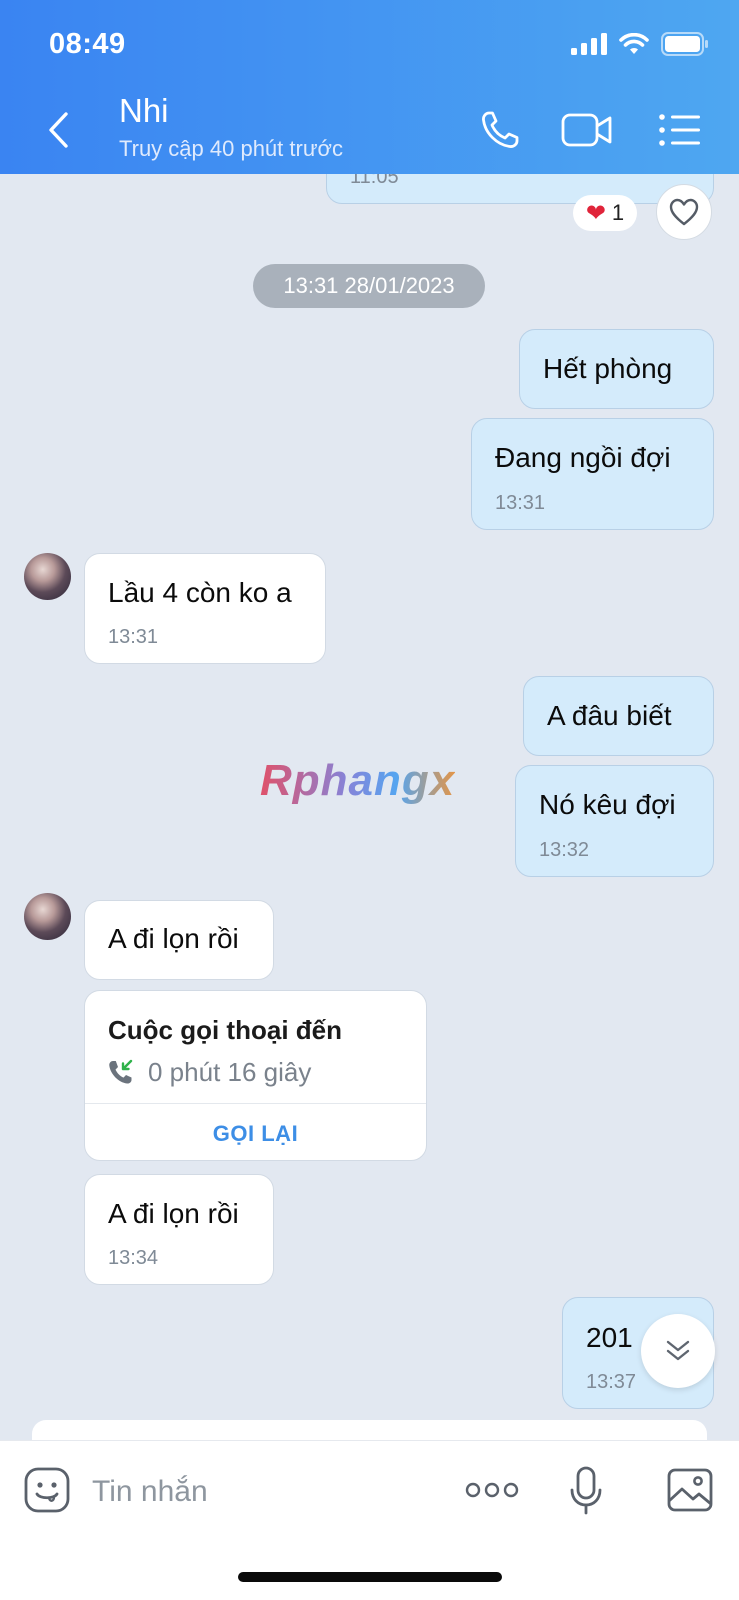  Describe the element at coordinates (607, 804) in the screenshot. I see `message-text: Nó kêu đợi` at that location.